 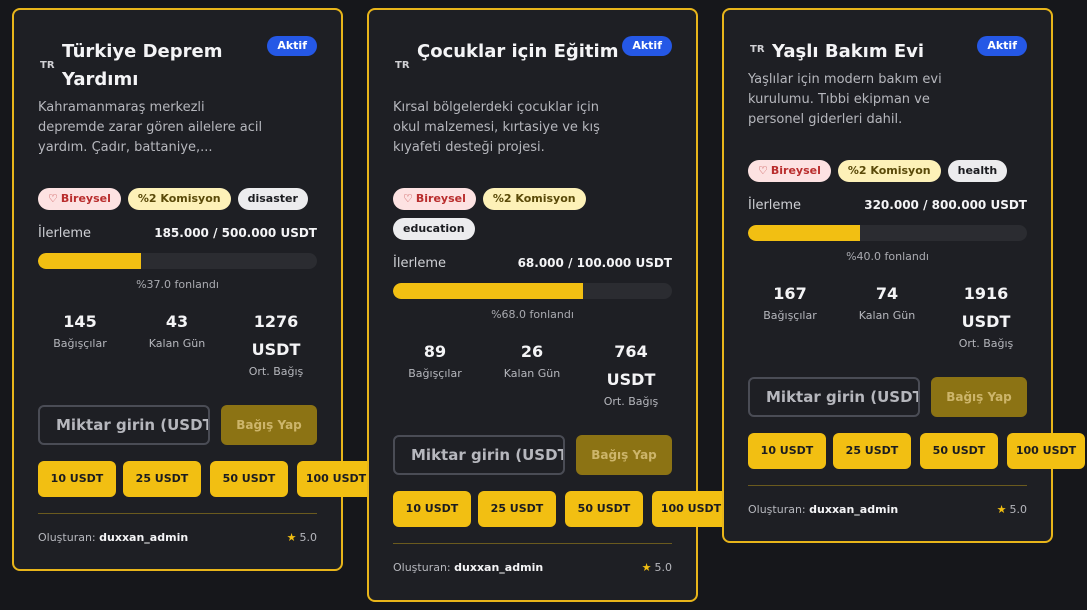 I want to click on stat-days-left: 43 Kalan Gün, so click(x=177, y=330).